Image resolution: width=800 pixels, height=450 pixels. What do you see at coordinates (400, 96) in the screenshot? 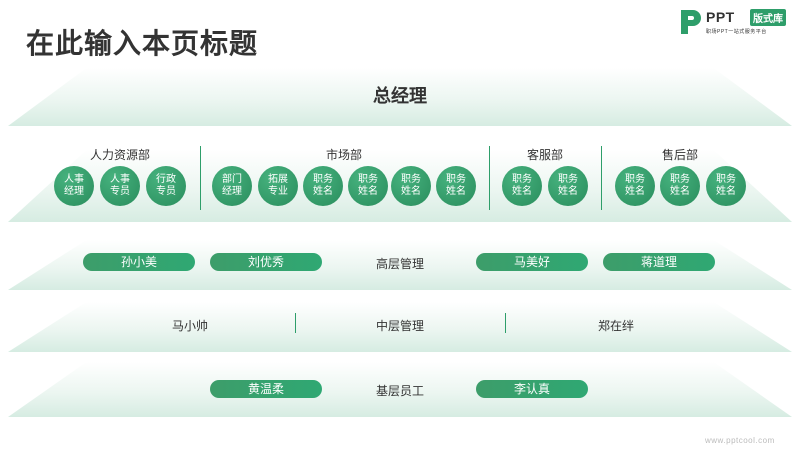
I see `ceo-label: 总经理` at bounding box center [400, 96].